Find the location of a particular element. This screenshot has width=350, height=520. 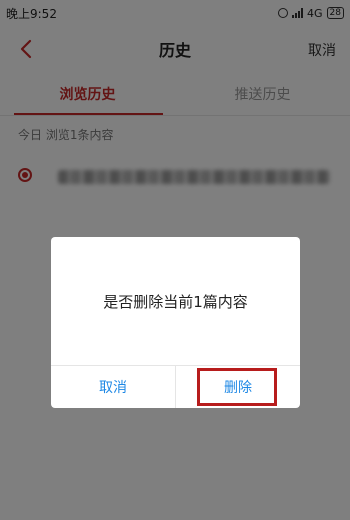

dialog-message: 是否删除当前1篇内容 is located at coordinates (175, 301).